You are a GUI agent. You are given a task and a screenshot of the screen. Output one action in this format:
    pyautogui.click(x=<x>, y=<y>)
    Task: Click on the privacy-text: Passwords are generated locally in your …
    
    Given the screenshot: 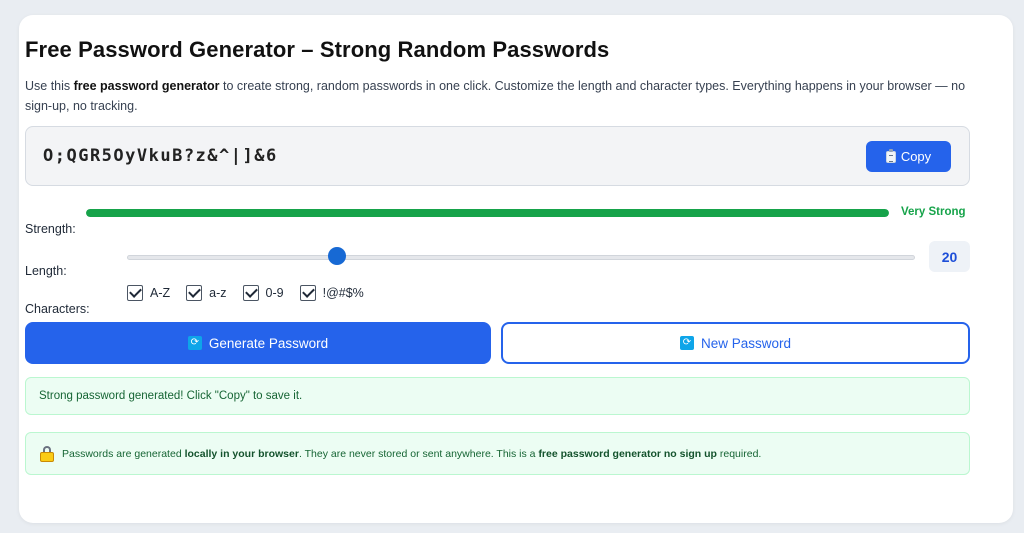 What is the action you would take?
    pyautogui.click(x=412, y=453)
    